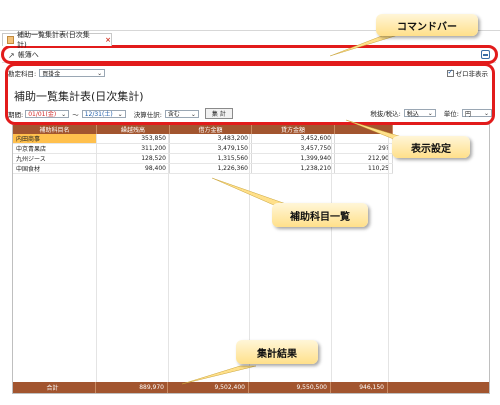 Image resolution: width=500 pixels, height=405 pixels. Describe the element at coordinates (10, 40) in the screenshot. I see `document-icon` at that location.